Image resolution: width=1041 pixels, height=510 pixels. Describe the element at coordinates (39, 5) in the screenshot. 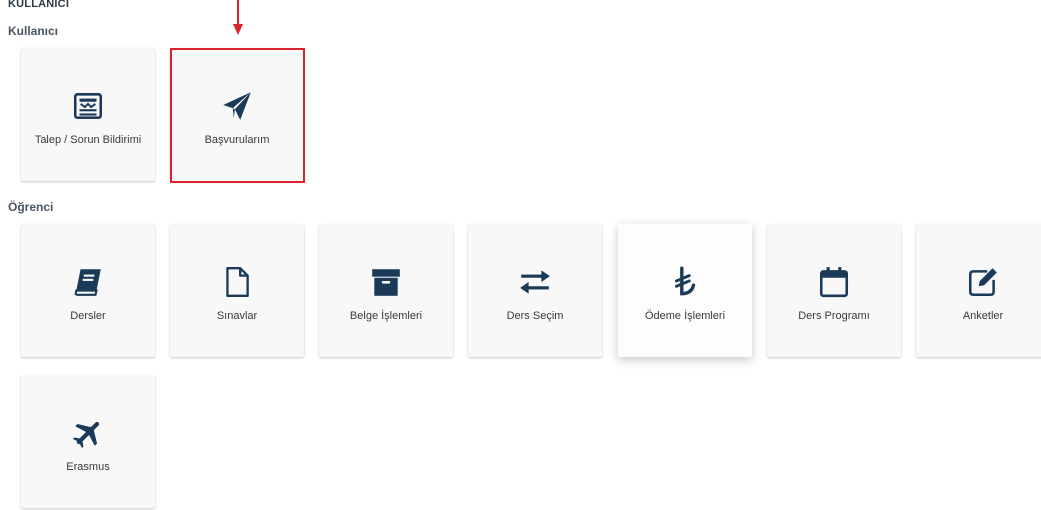

I see `section-header: KULLANICI` at that location.